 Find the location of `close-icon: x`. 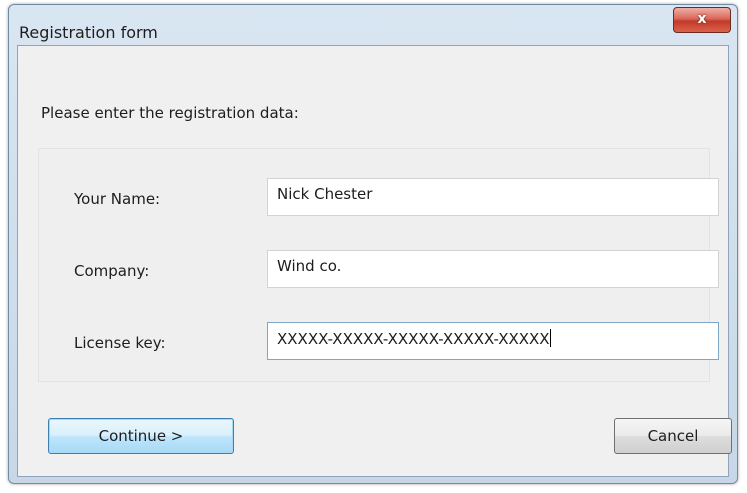

close-icon: x is located at coordinates (702, 19).